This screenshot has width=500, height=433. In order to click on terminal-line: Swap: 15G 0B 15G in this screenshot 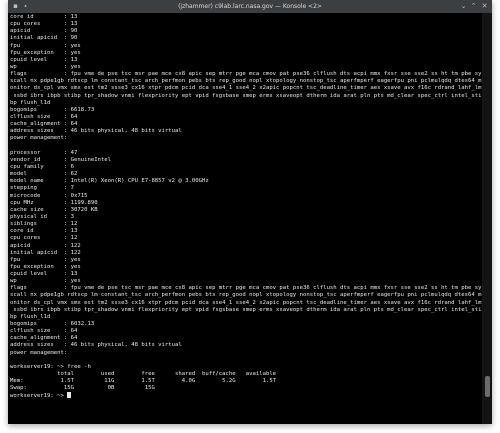, I will do `click(82, 388)`.